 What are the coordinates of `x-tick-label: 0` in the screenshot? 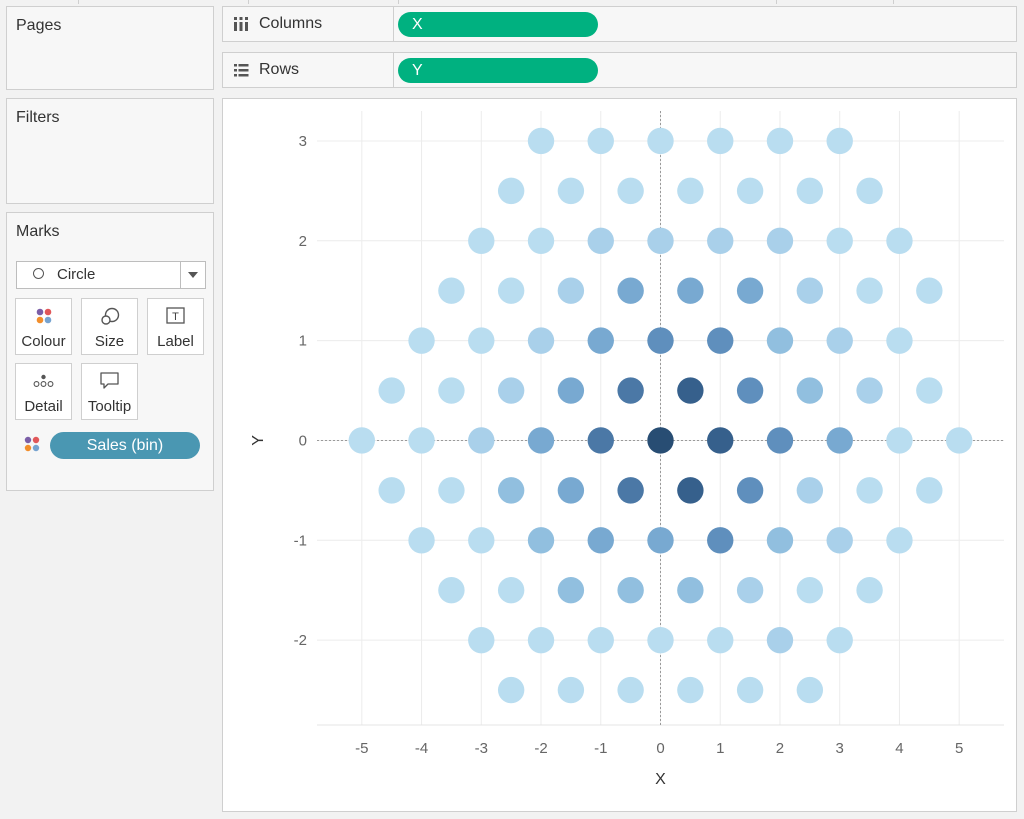 It's located at (660, 748).